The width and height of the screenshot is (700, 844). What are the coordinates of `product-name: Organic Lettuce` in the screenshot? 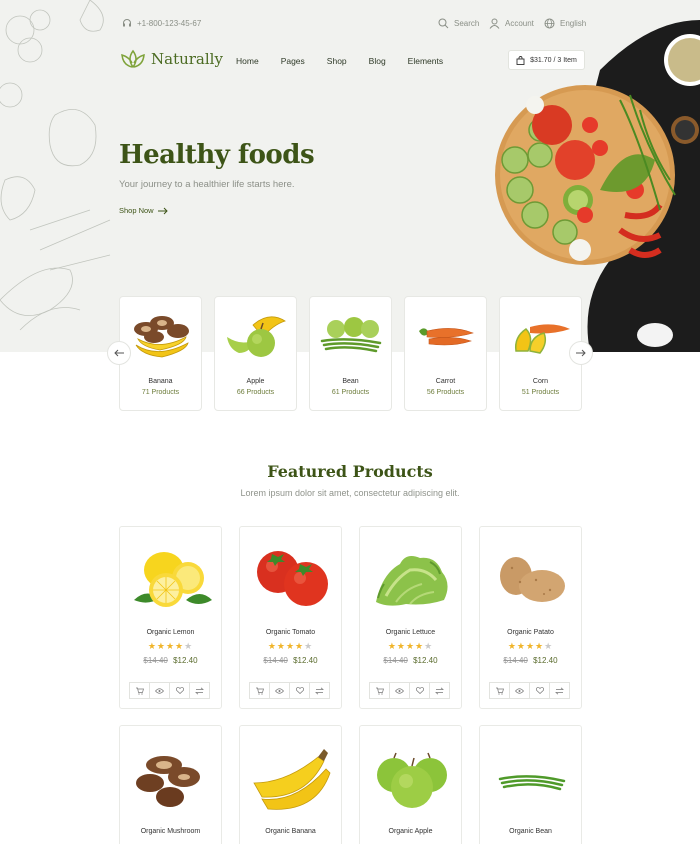 It's located at (410, 632).